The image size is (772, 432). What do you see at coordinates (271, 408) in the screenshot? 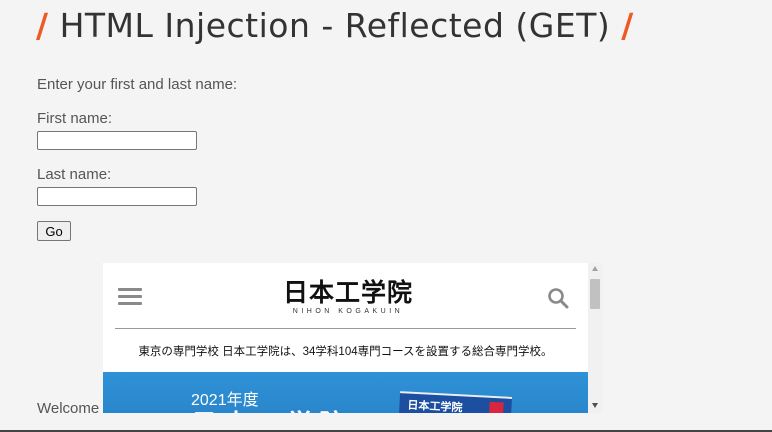
I see `banner-heading: 日本工学院` at bounding box center [271, 408].